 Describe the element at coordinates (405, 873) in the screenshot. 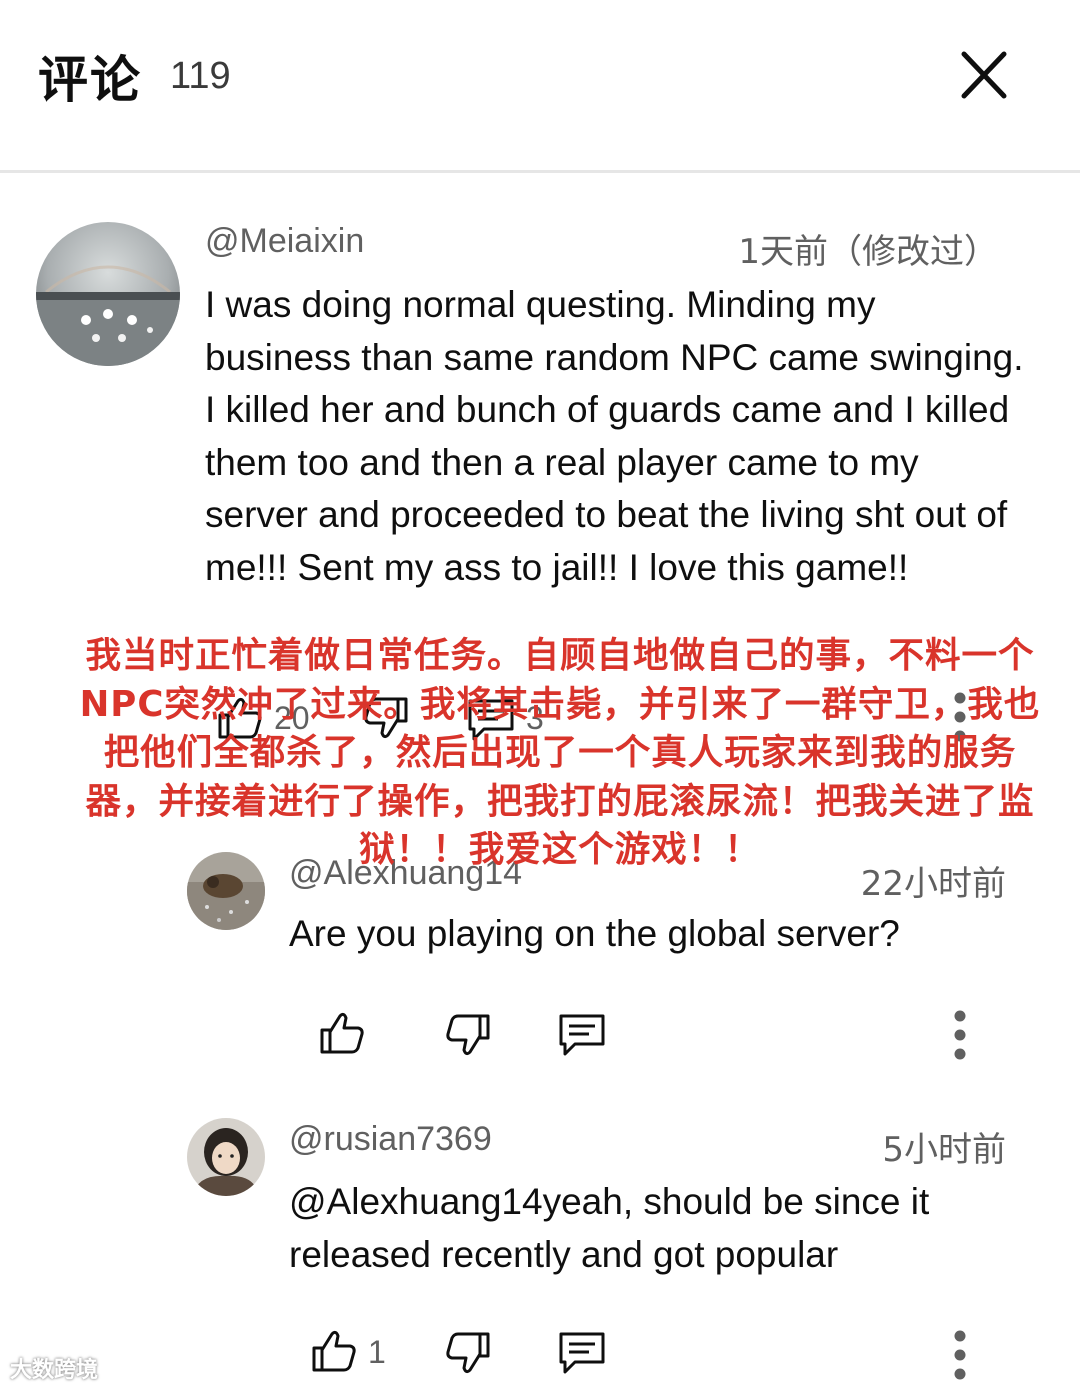

I see `comment-author: @Alexhuang14` at that location.